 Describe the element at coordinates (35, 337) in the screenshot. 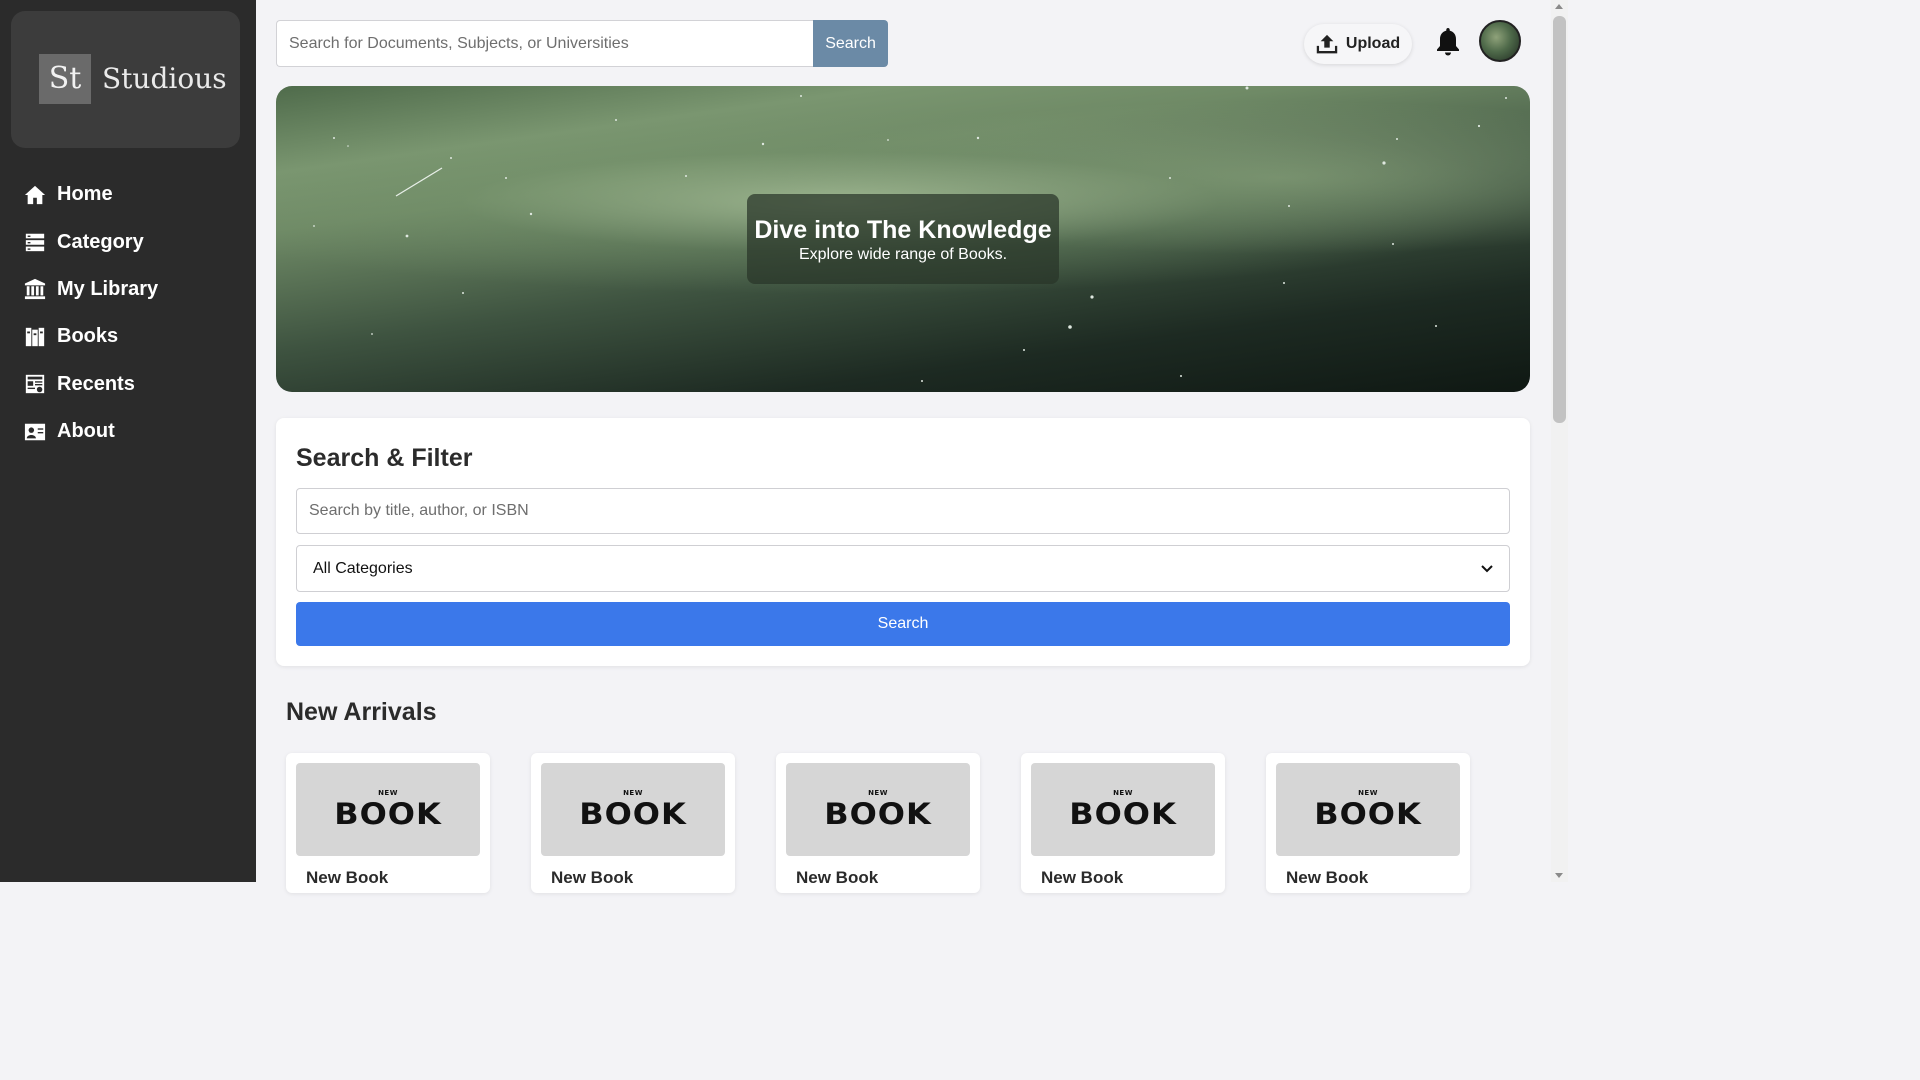

I see `books-icon` at that location.